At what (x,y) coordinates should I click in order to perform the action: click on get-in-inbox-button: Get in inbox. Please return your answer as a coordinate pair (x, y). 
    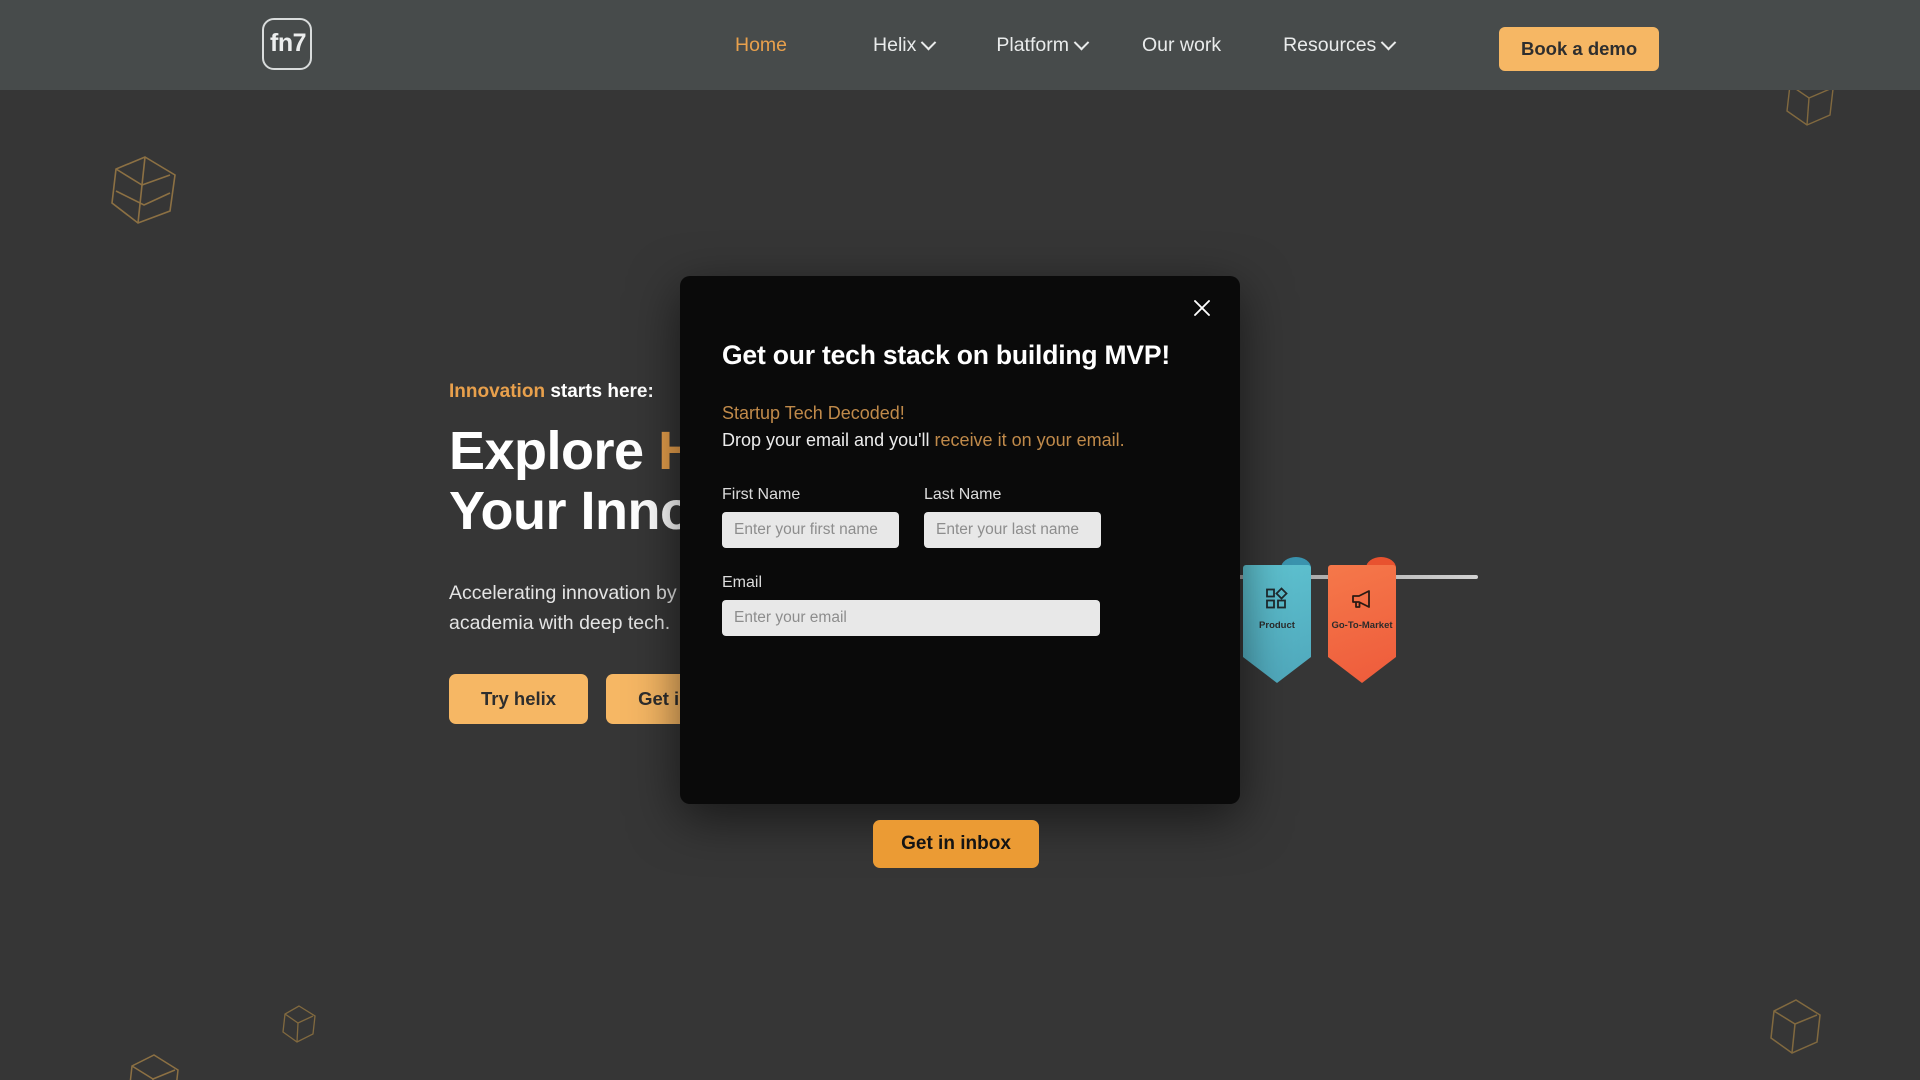
    Looking at the image, I should click on (956, 844).